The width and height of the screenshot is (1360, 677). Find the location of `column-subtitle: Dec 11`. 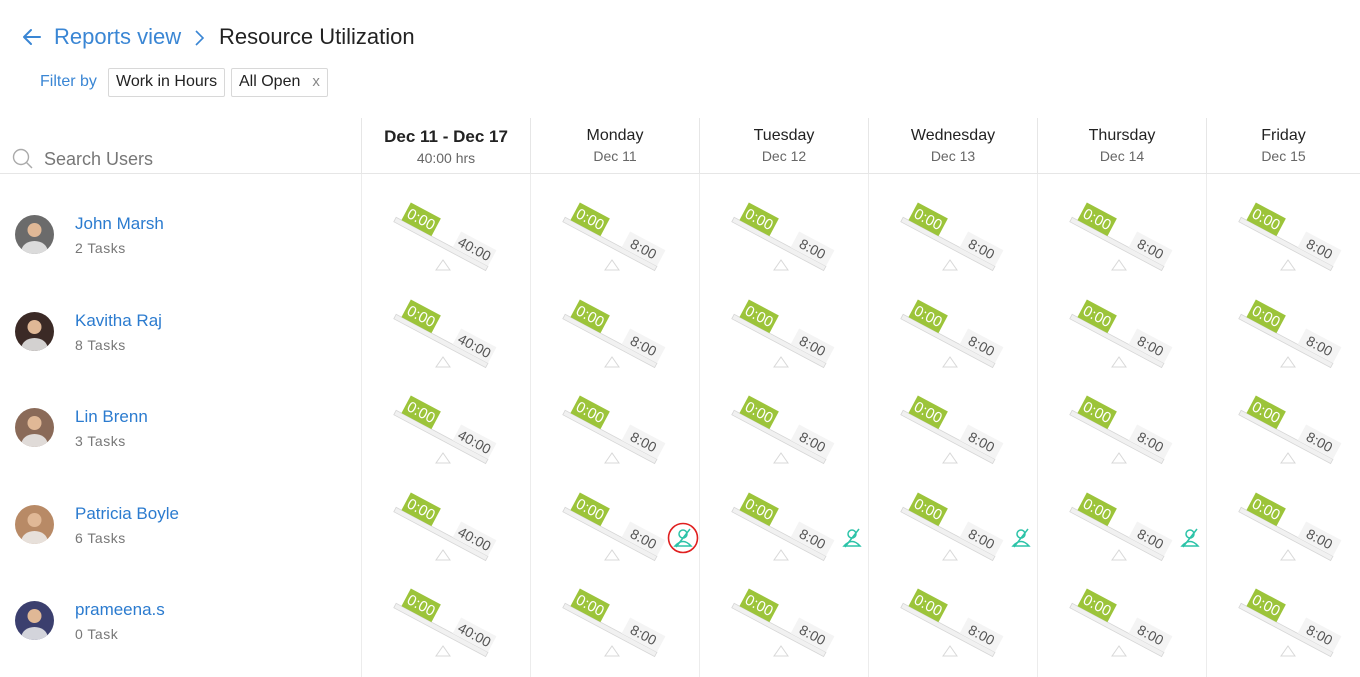

column-subtitle: Dec 11 is located at coordinates (615, 156).